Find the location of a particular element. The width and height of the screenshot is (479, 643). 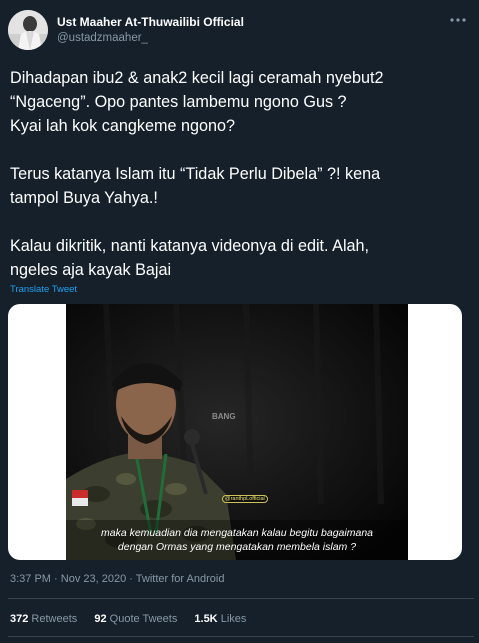

avatar is located at coordinates (28, 30).